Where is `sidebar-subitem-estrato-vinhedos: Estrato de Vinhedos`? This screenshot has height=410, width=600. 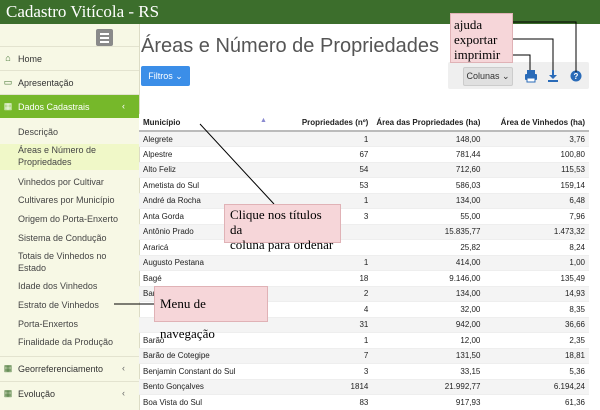
sidebar-subitem-estrato-vinhedos: Estrato de Vinhedos is located at coordinates (58, 305).